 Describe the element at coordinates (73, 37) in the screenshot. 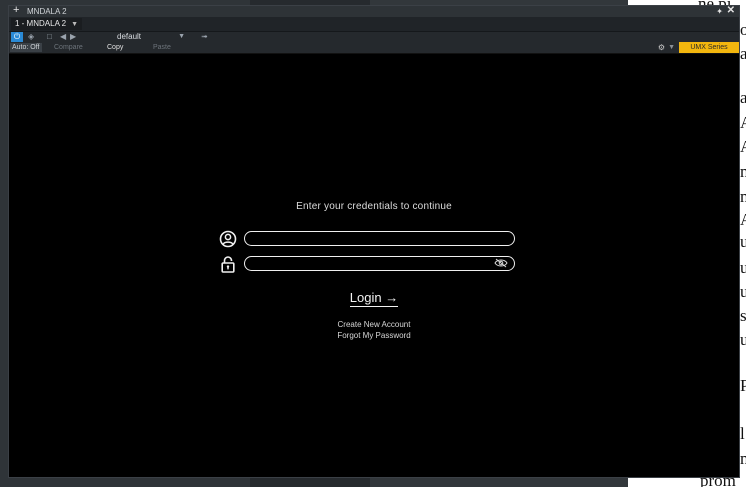

I see `next-preset-icon: ▶` at that location.